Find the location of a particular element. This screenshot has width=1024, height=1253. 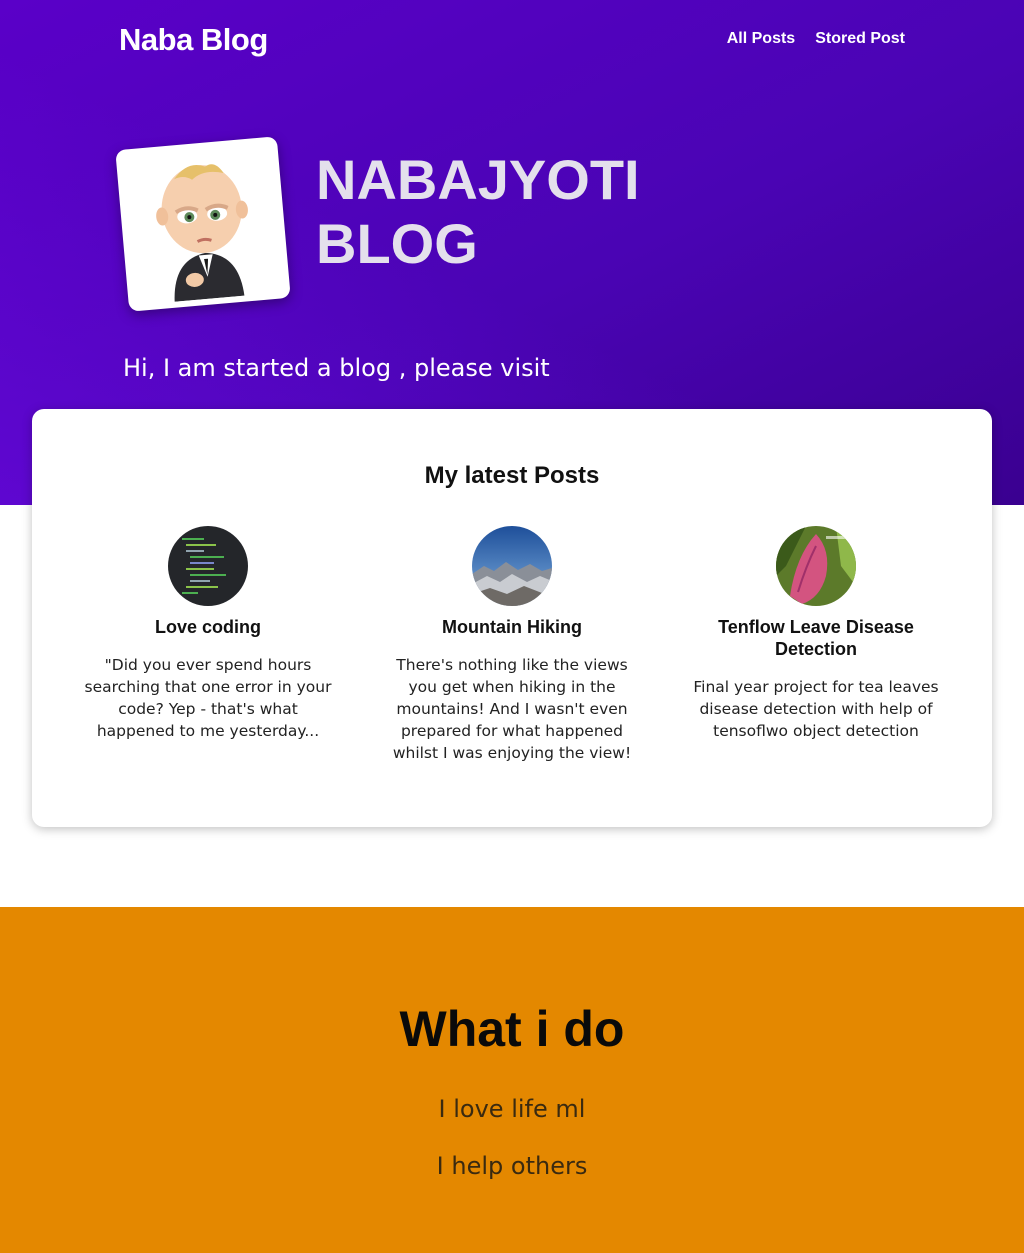

mountain-image-icon is located at coordinates (512, 566).